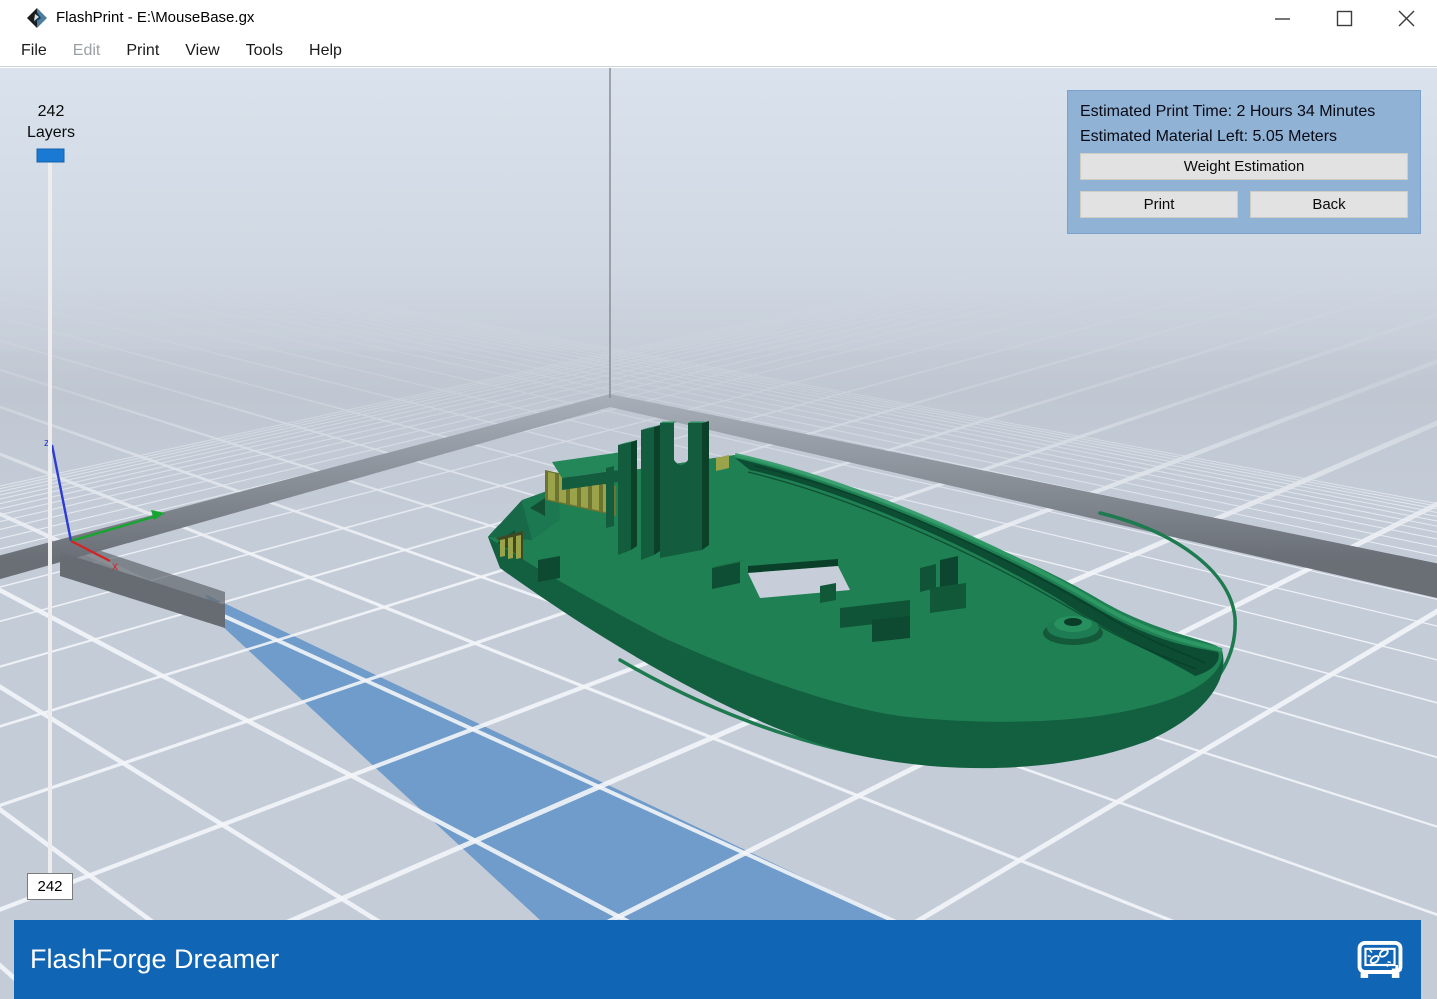 The image size is (1437, 999). Describe the element at coordinates (325, 51) in the screenshot. I see `menu-help: Help` at that location.